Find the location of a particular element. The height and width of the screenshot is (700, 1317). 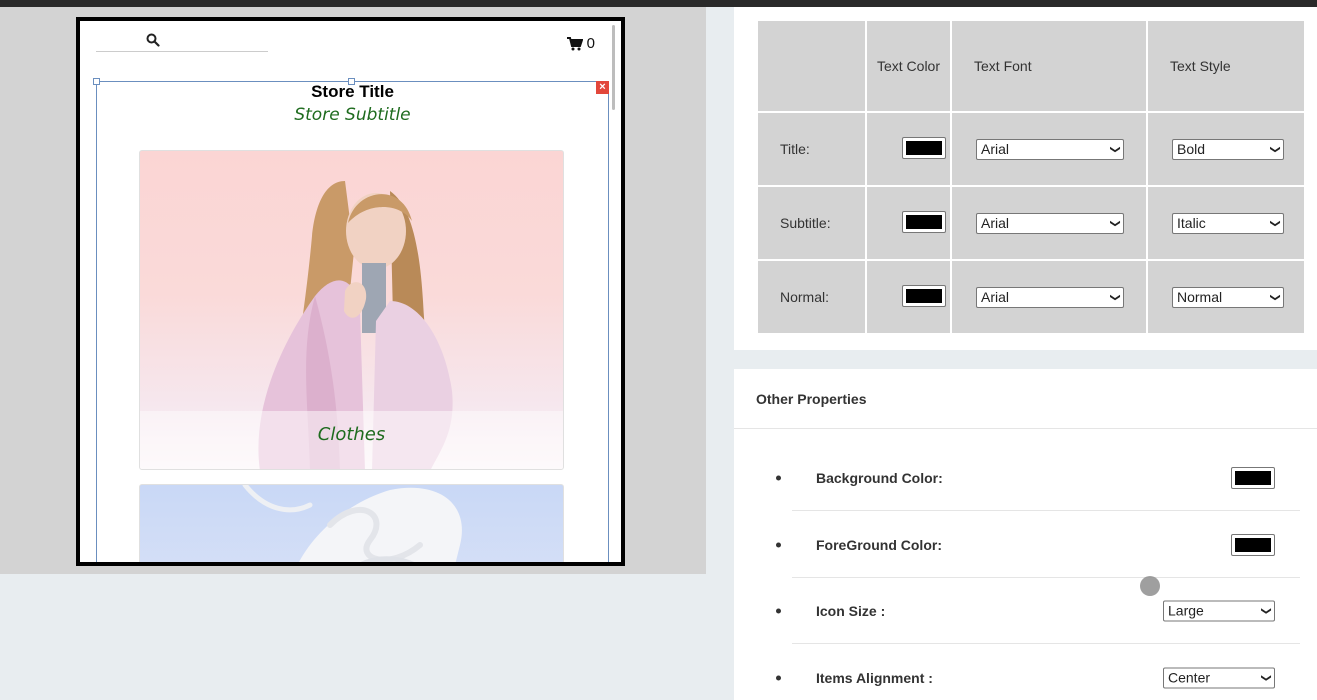

search-input is located at coordinates (182, 51).